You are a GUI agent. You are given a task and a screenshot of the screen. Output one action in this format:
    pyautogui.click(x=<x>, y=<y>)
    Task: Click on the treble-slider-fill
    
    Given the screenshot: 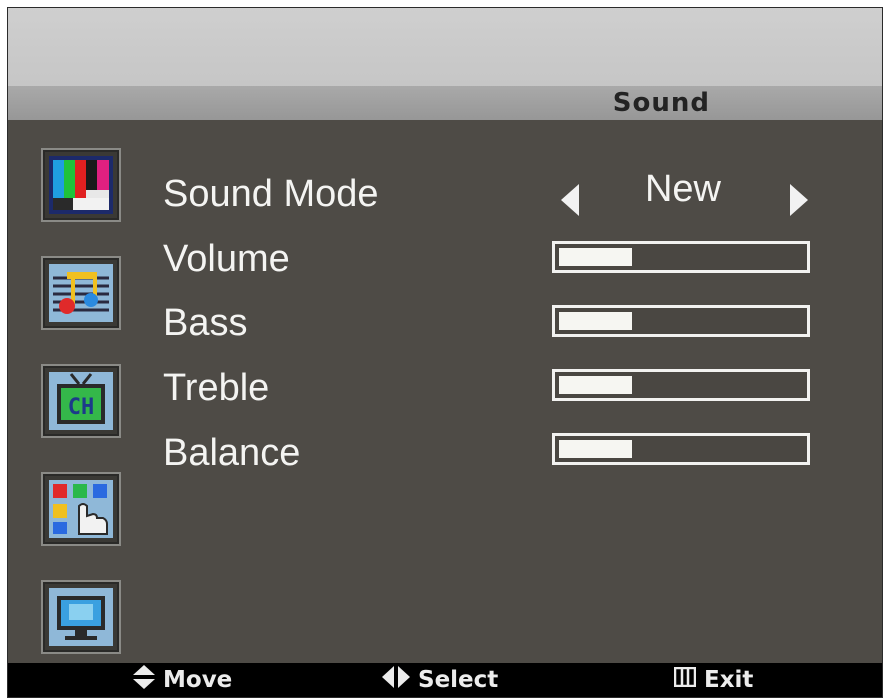 What is the action you would take?
    pyautogui.click(x=595, y=385)
    